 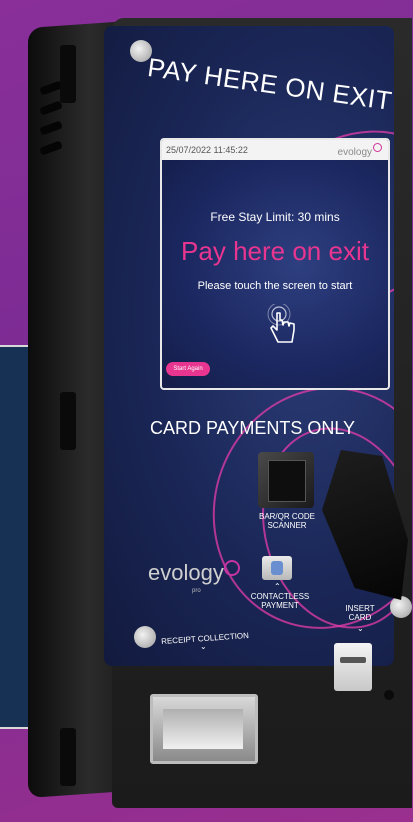 What do you see at coordinates (389, 695) in the screenshot?
I see `key-lock` at bounding box center [389, 695].